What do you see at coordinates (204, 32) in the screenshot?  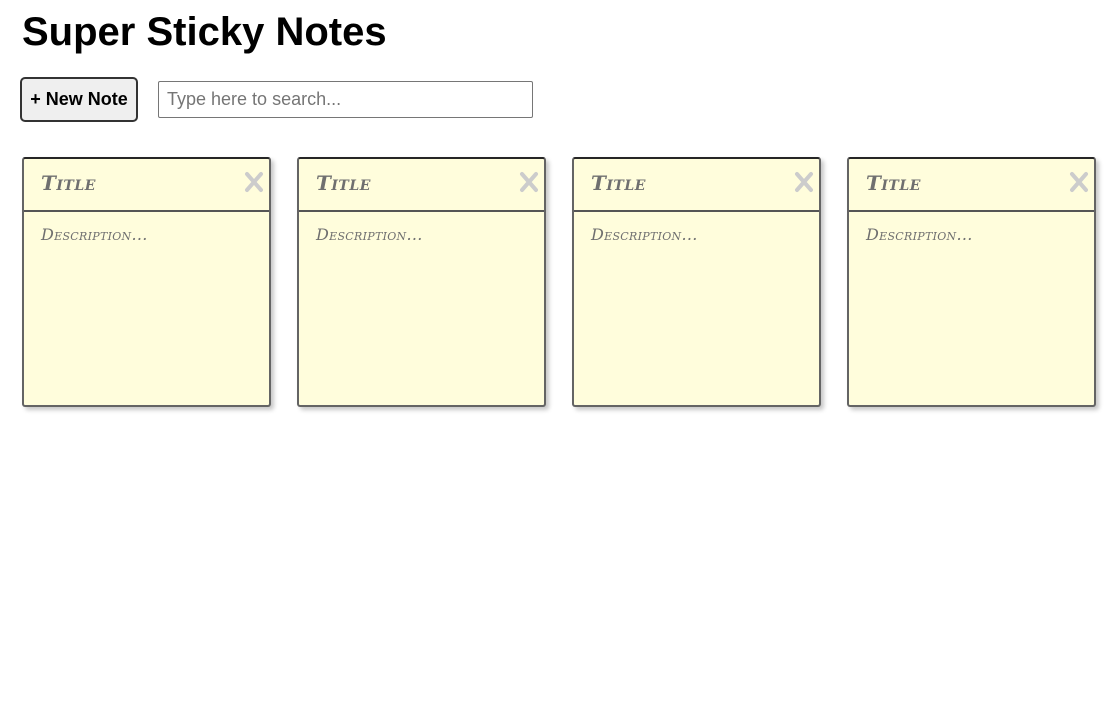 I see `page-title: Super Sticky Notes` at bounding box center [204, 32].